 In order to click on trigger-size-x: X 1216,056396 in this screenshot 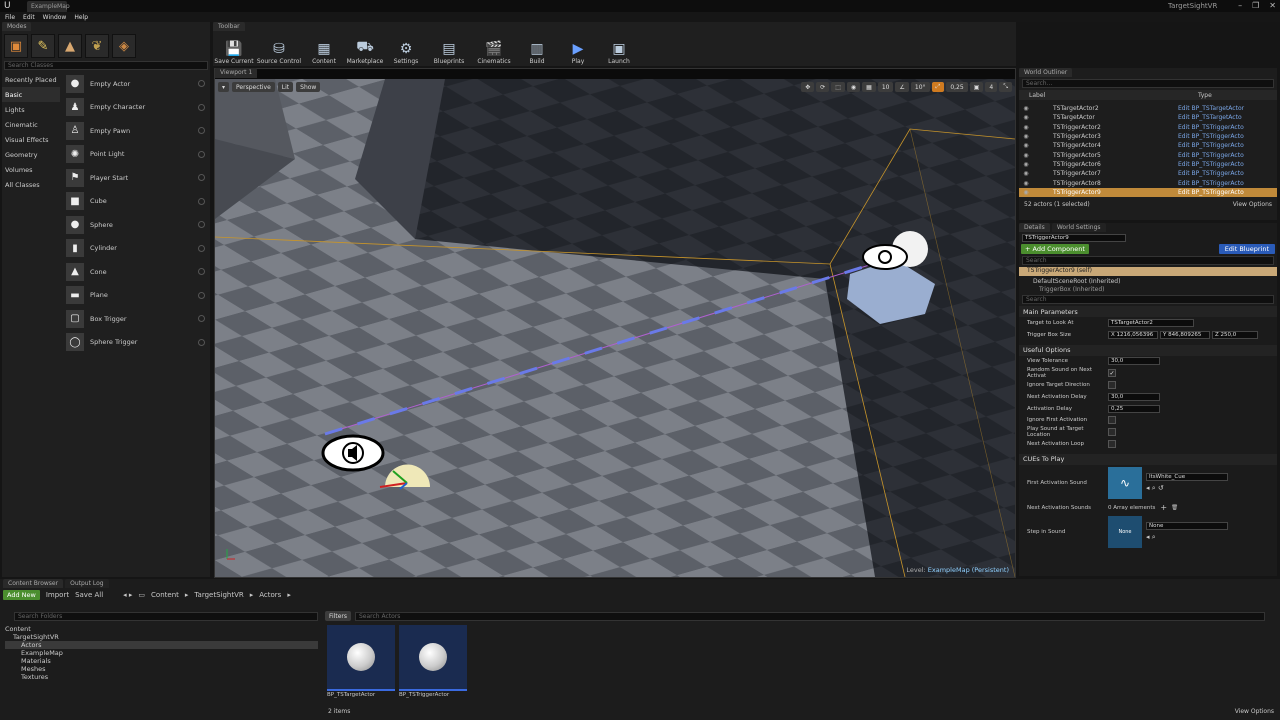, I will do `click(1133, 334)`.